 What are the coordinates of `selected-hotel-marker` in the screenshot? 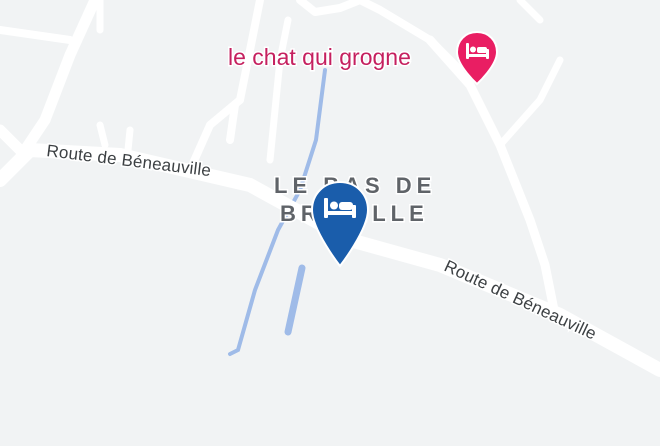 It's located at (340, 225).